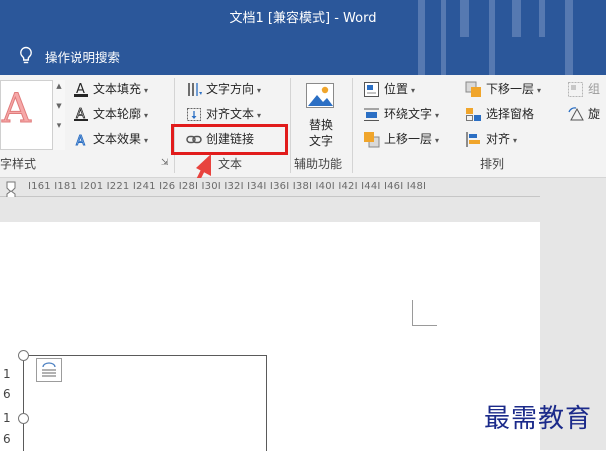 The width and height of the screenshot is (606, 451). I want to click on rotate-icon, so click(576, 114).